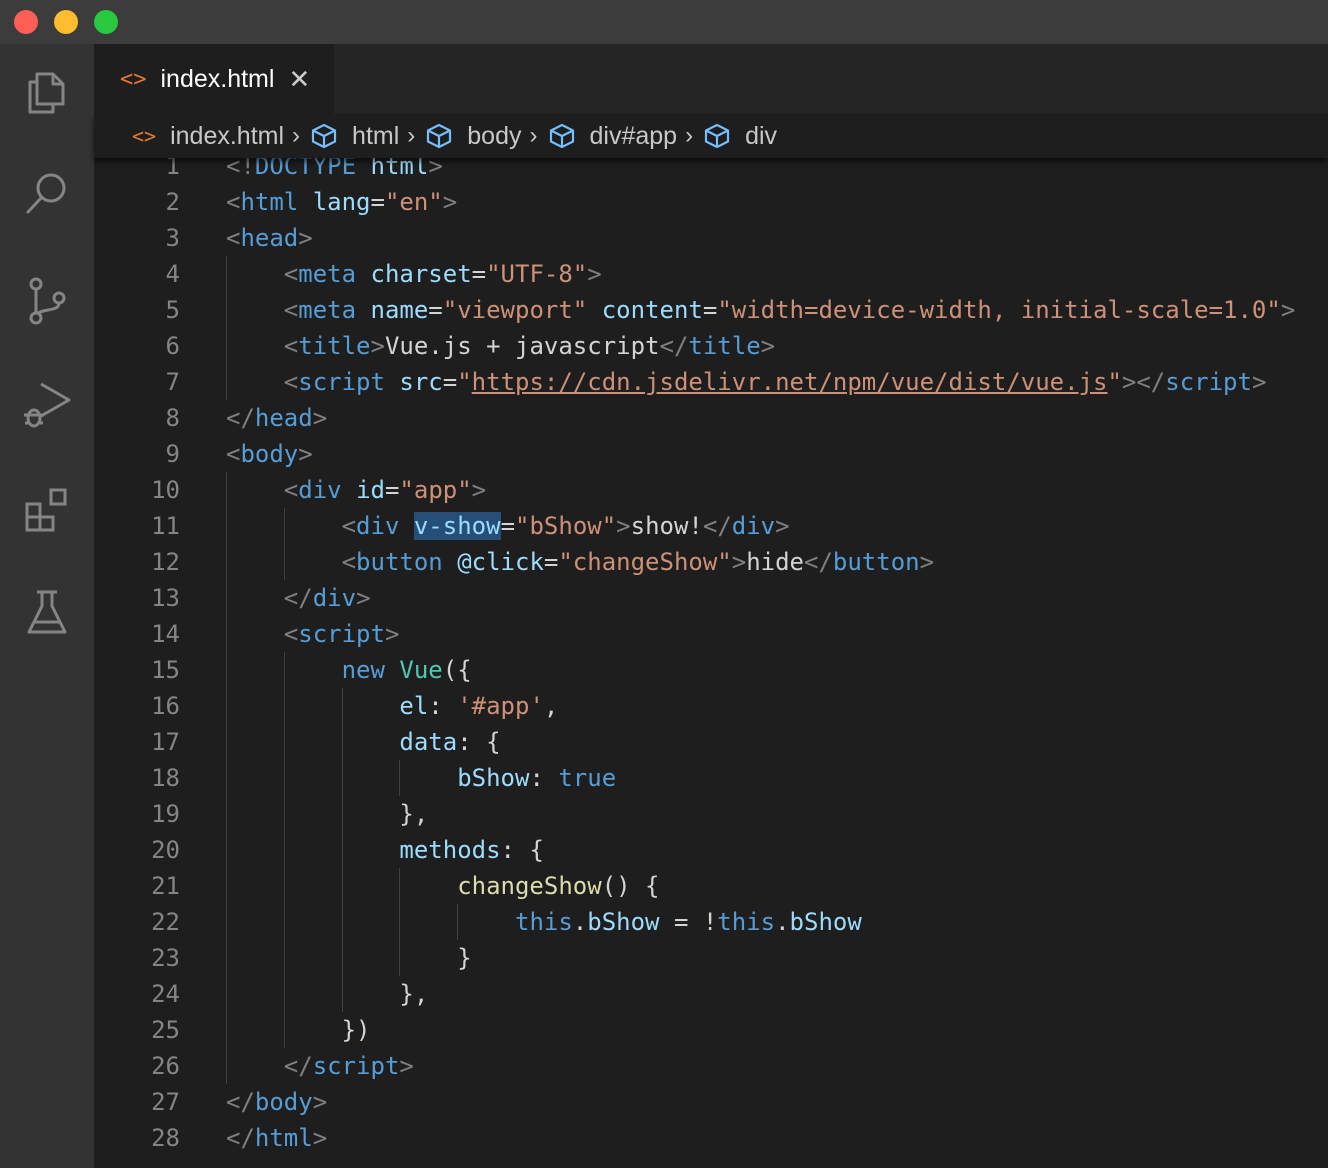 The height and width of the screenshot is (1168, 1328). I want to click on code-token: hide, so click(775, 562).